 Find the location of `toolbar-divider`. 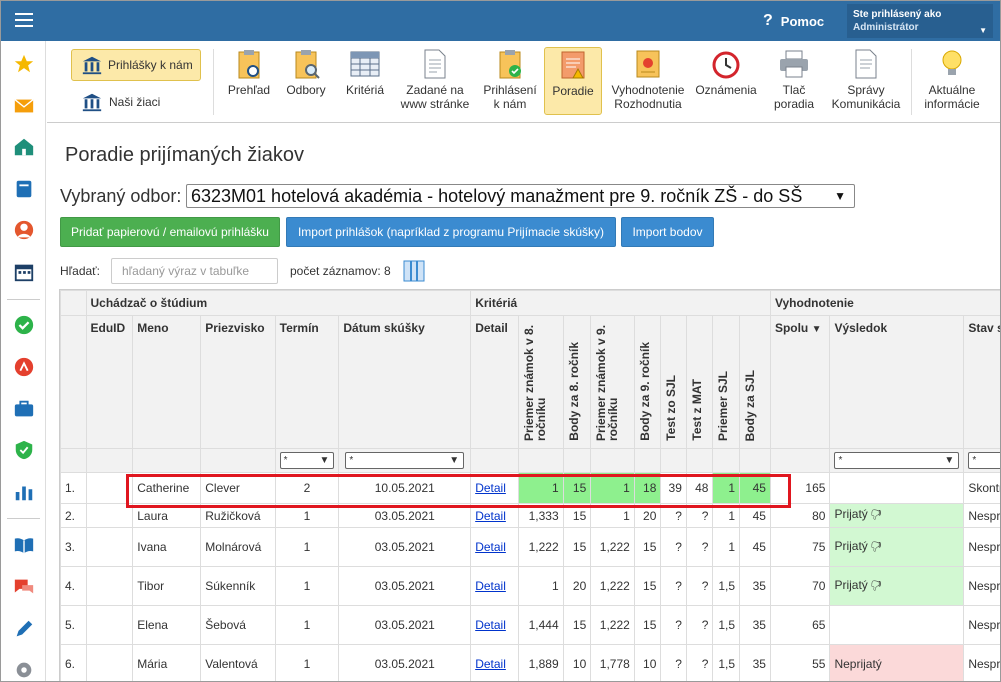

toolbar-divider is located at coordinates (213, 82).